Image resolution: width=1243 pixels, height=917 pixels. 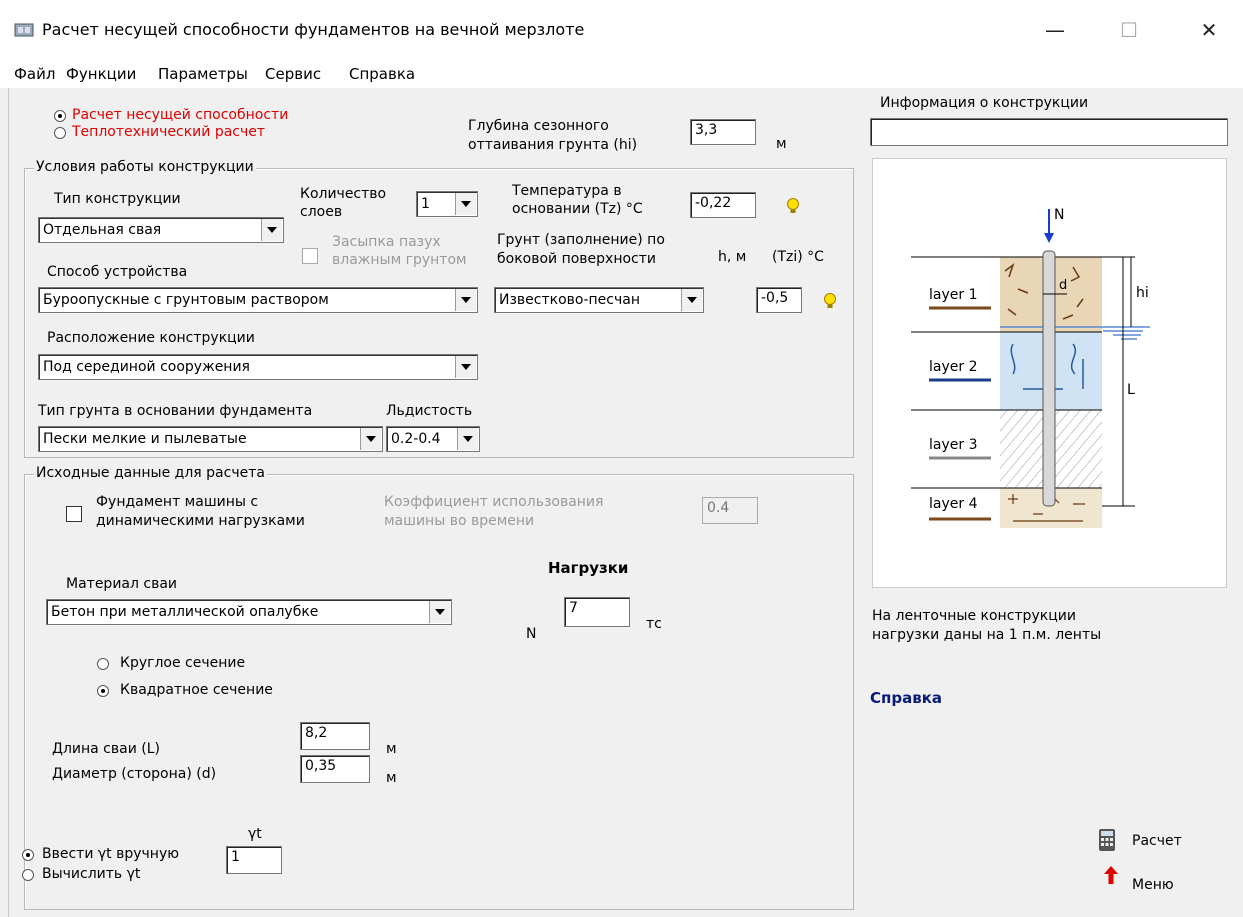 I want to click on calc-button: Расчет, so click(x=1157, y=841).